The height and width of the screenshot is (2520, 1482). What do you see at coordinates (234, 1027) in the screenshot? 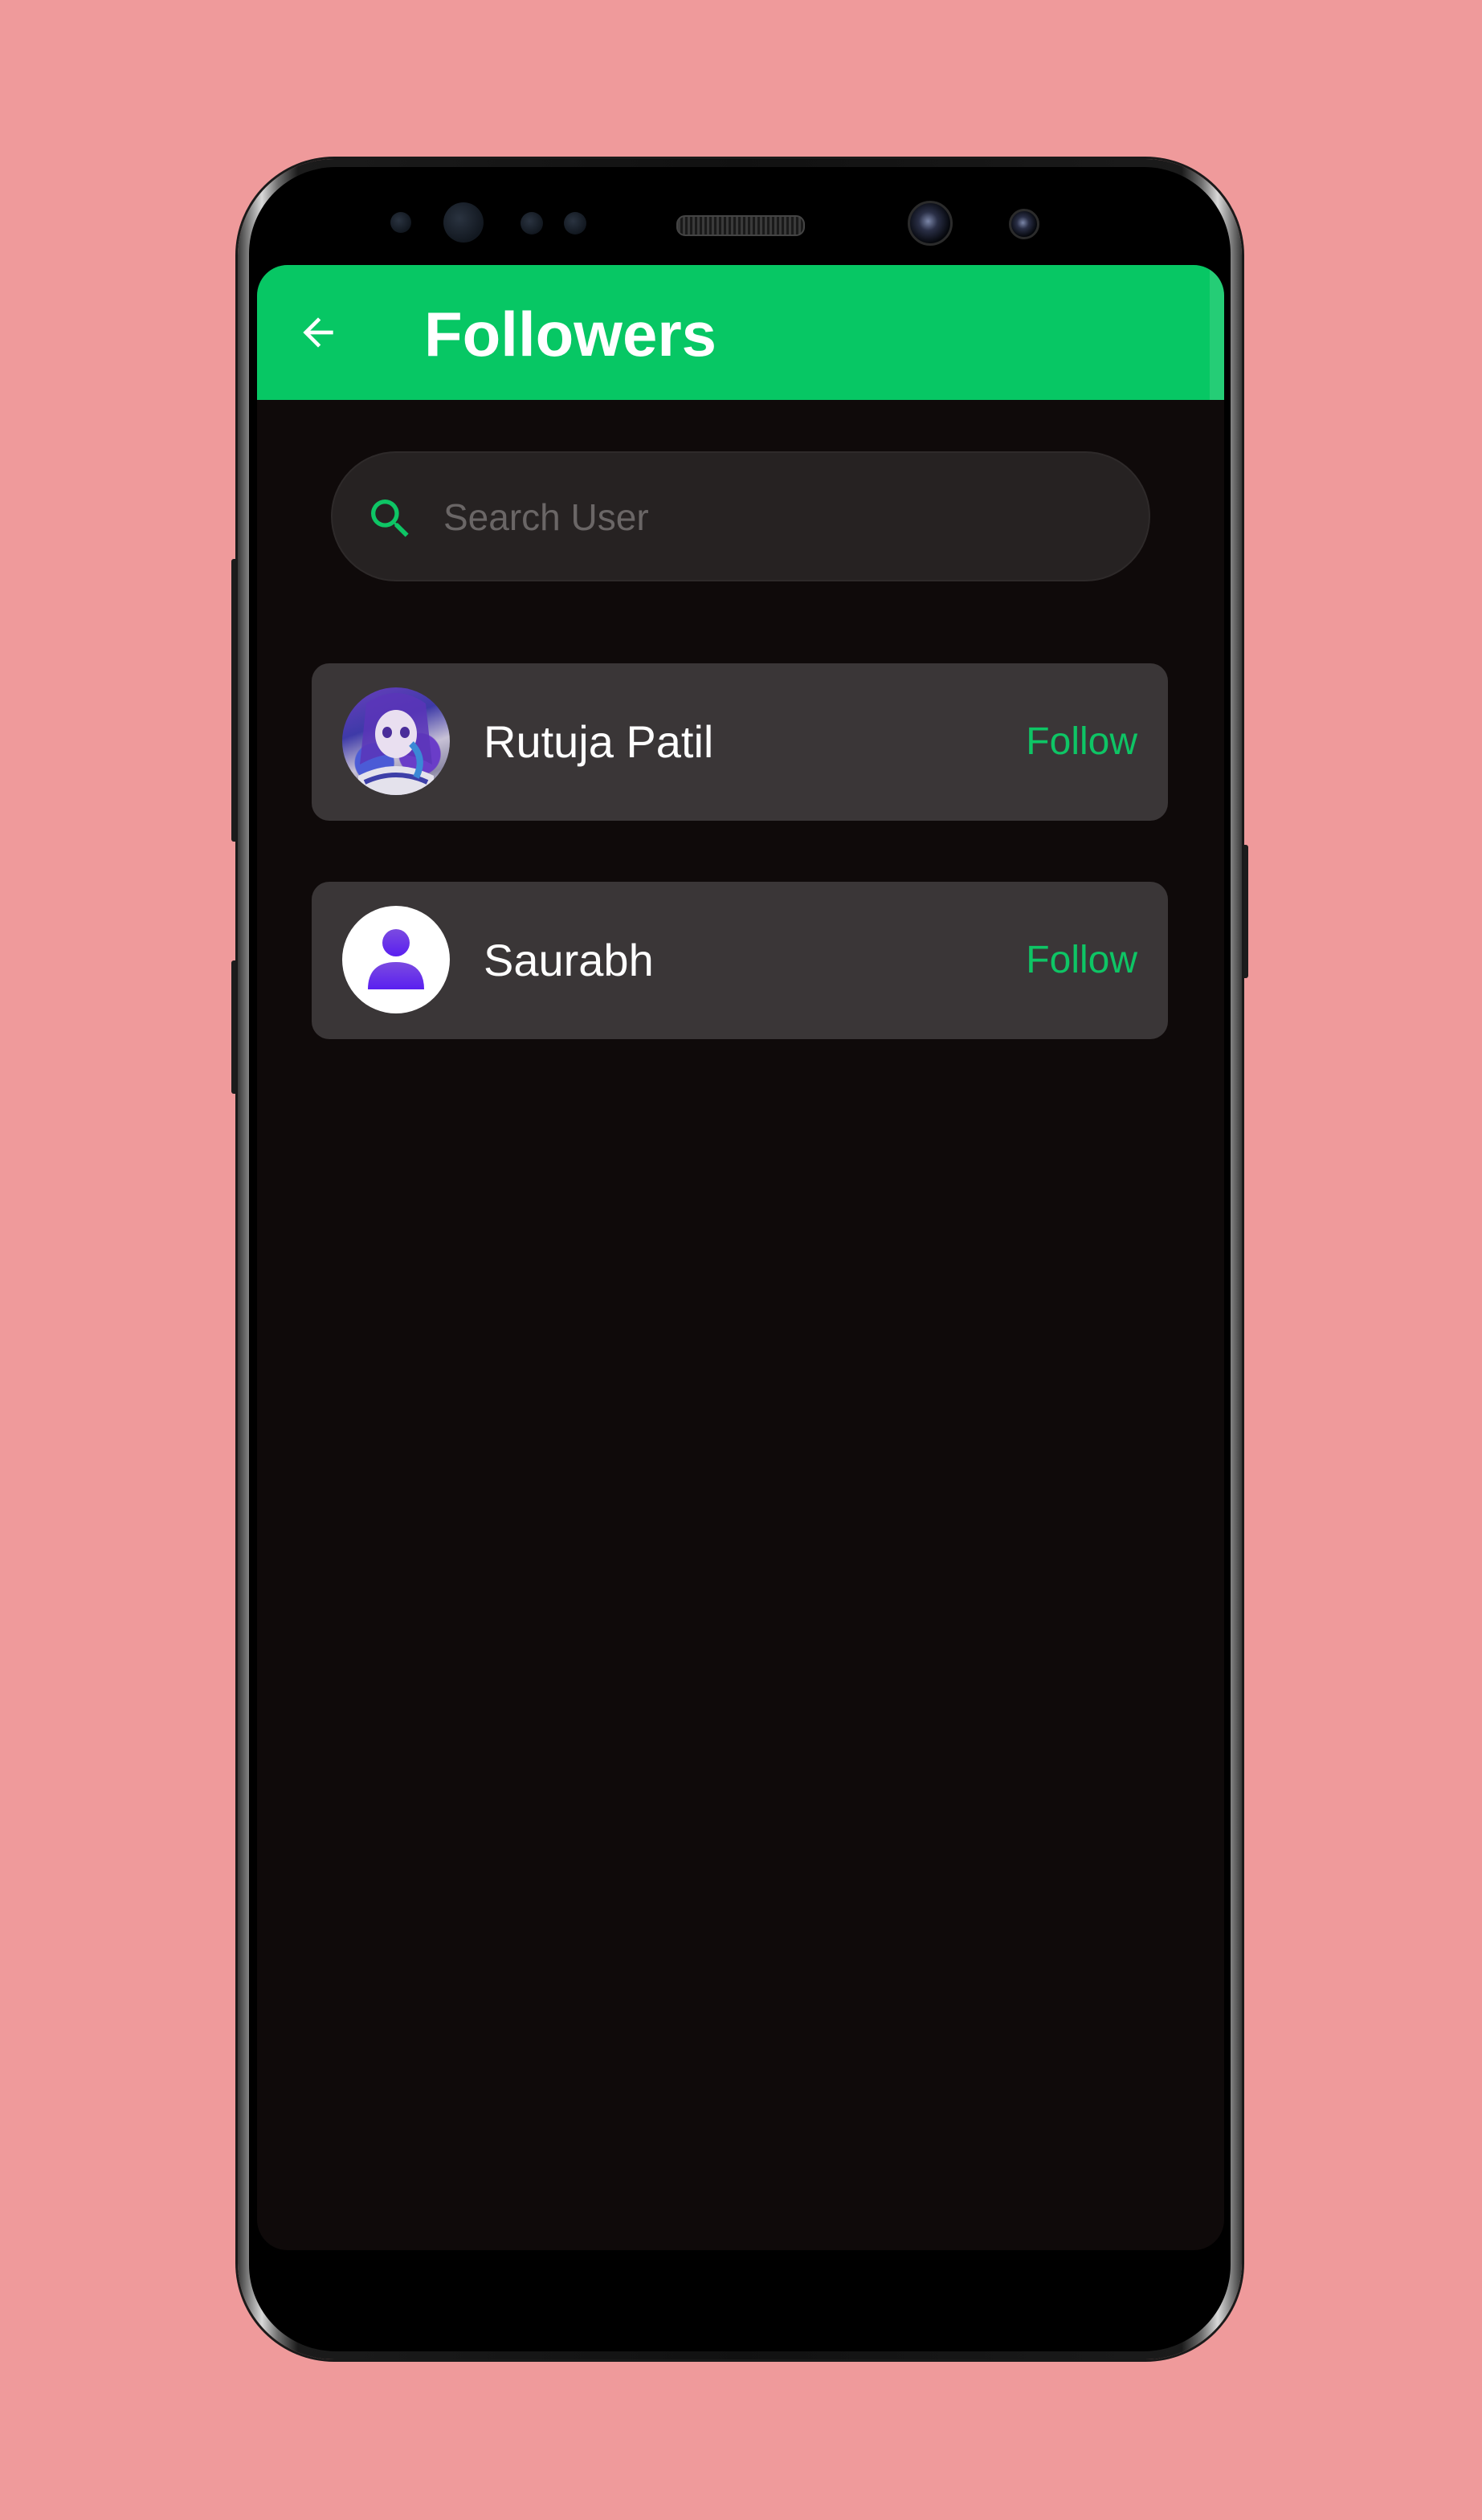
I see `volume-down-button` at bounding box center [234, 1027].